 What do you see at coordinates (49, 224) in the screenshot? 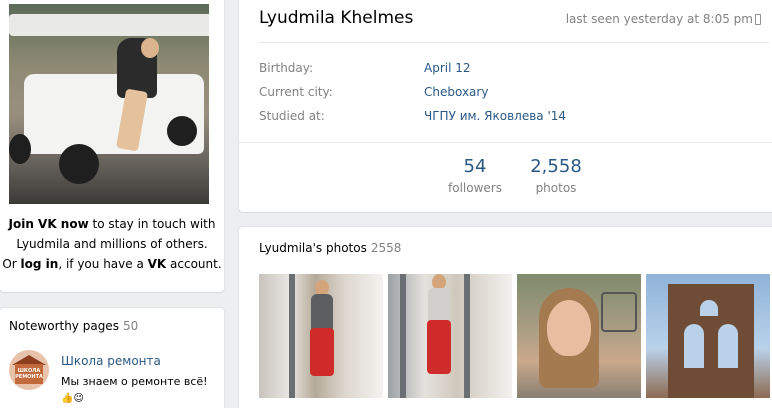
I see `join-vk-link: Join VK now` at bounding box center [49, 224].